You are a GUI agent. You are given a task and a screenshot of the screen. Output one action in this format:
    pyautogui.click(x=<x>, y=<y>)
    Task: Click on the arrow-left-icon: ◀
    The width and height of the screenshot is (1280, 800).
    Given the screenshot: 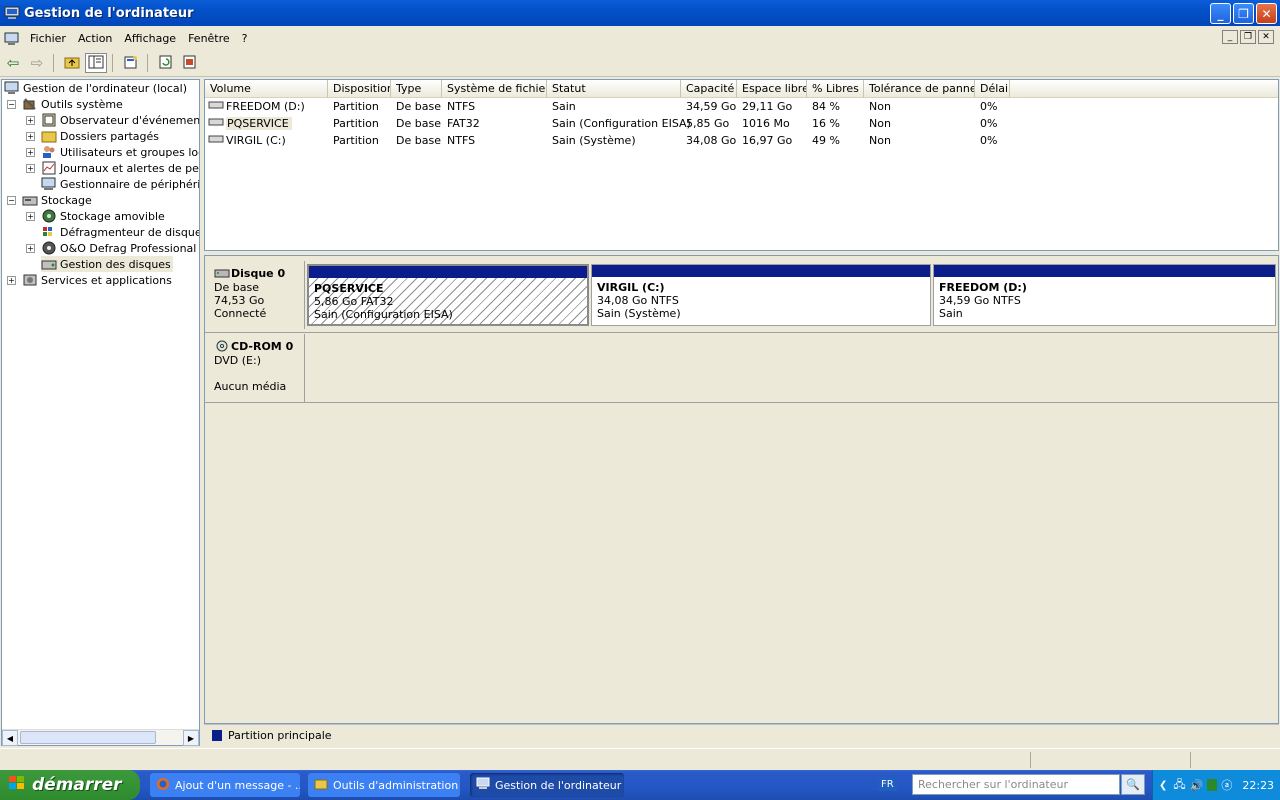 What is the action you would take?
    pyautogui.click(x=10, y=738)
    